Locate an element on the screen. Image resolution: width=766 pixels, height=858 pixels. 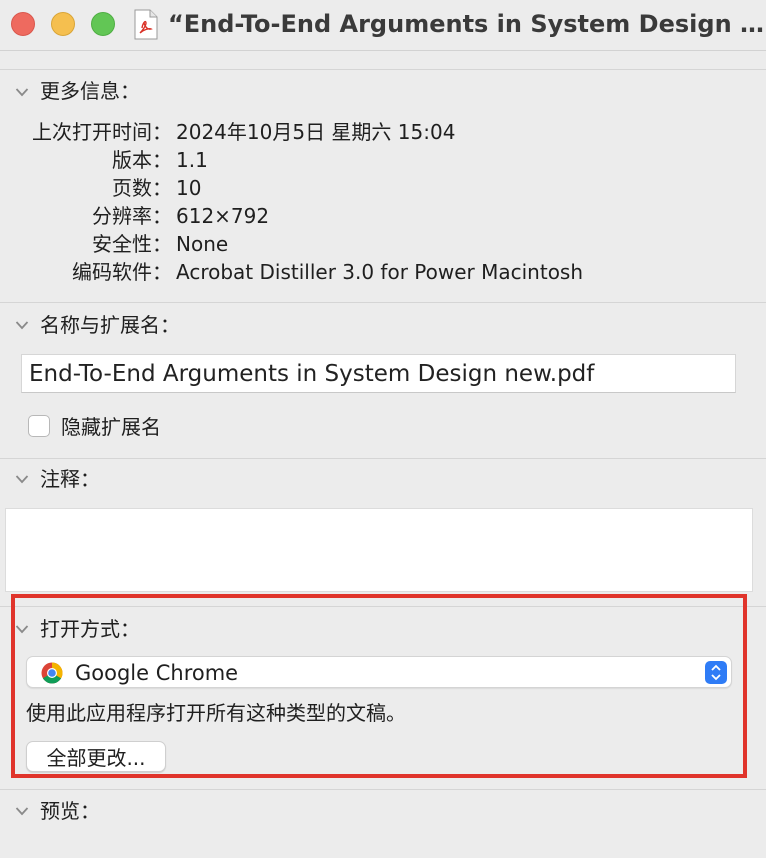
info-label-resolution: 分辨率： is located at coordinates (132, 216).